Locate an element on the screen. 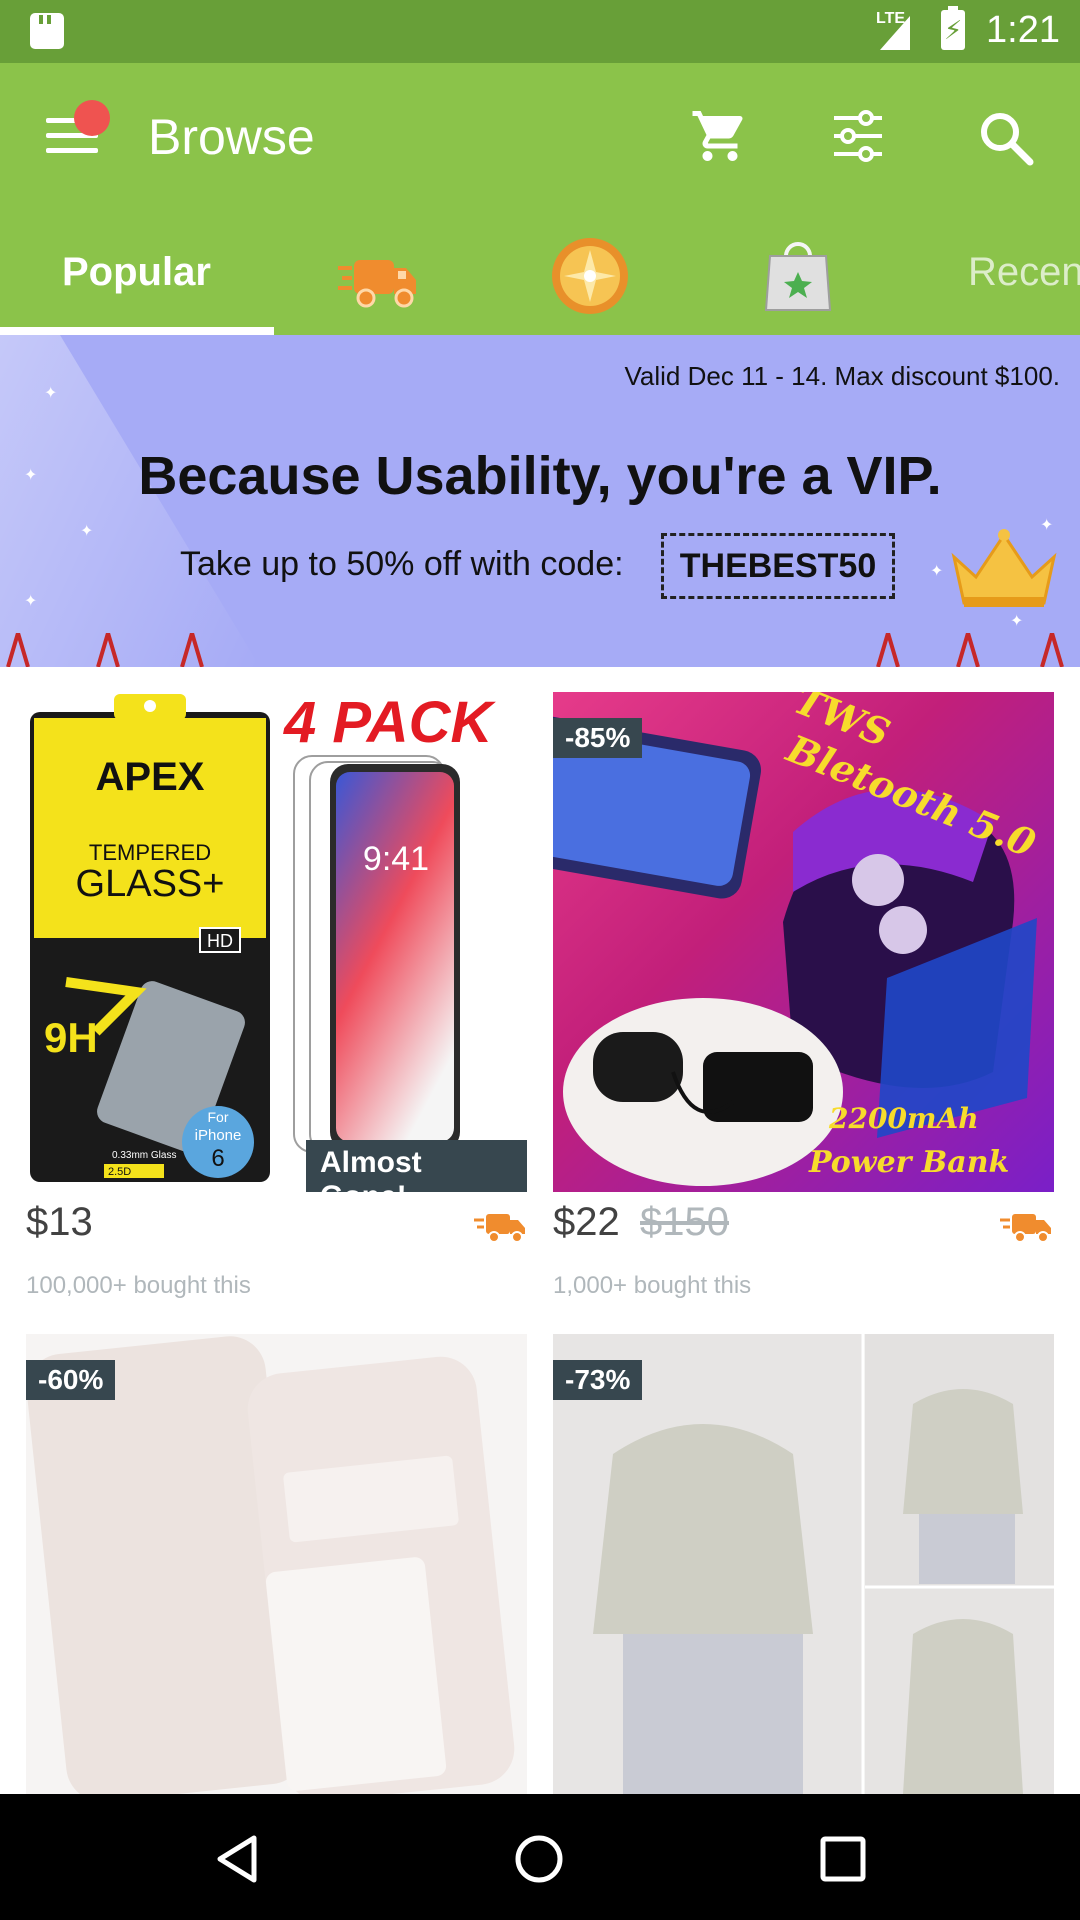 The image size is (1080, 1920). product-image-earbuds: TWS Bletooth 5.0 2200mAh Power Bank -85% is located at coordinates (803, 942).